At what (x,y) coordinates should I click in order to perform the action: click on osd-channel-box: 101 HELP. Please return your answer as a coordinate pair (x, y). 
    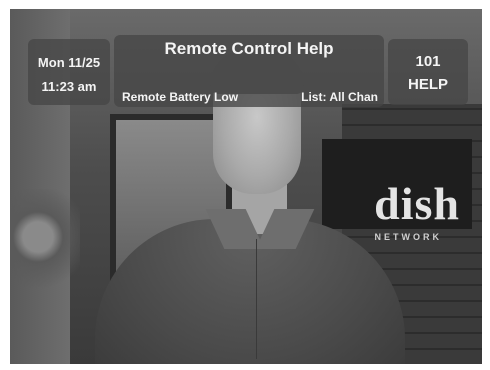
    Looking at the image, I should click on (428, 72).